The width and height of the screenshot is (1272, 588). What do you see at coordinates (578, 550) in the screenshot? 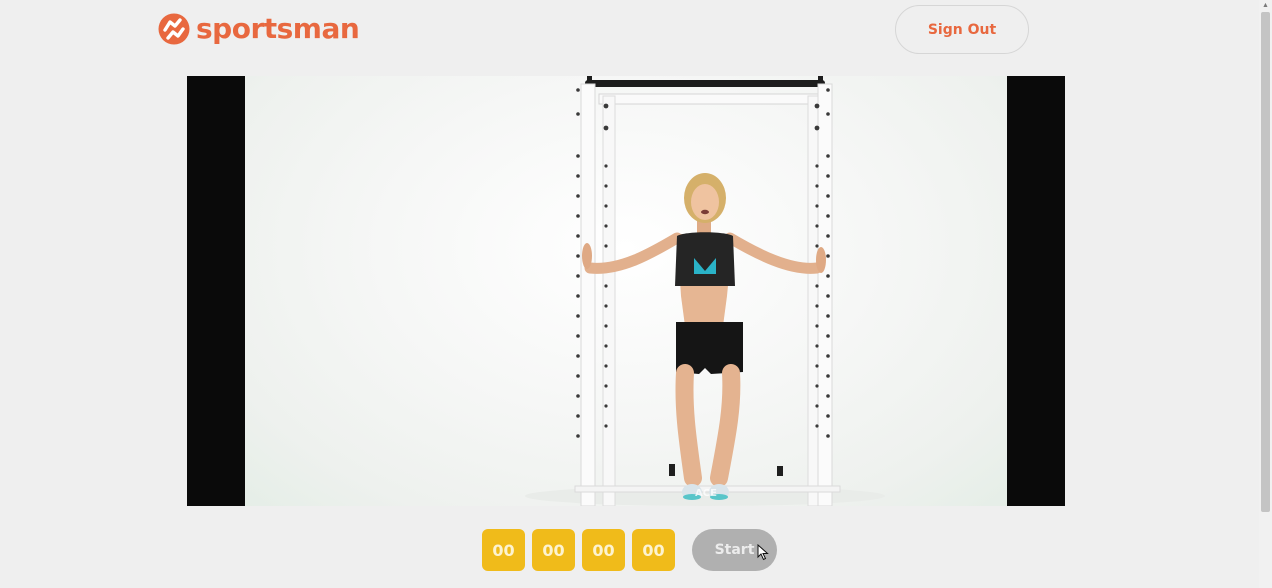
I see `countdown-timer: 00 00 00 00` at bounding box center [578, 550].